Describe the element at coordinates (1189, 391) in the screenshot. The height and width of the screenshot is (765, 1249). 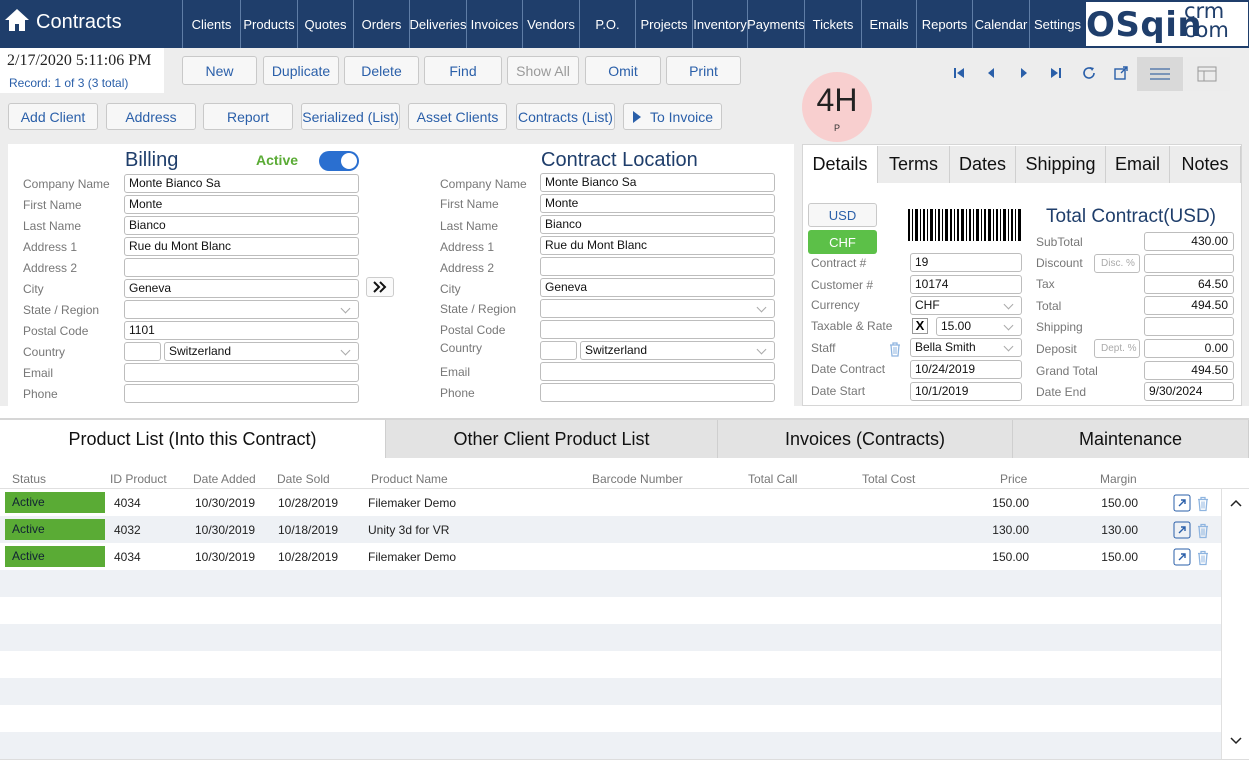
I see `date-end-field: 9/30/2024` at that location.